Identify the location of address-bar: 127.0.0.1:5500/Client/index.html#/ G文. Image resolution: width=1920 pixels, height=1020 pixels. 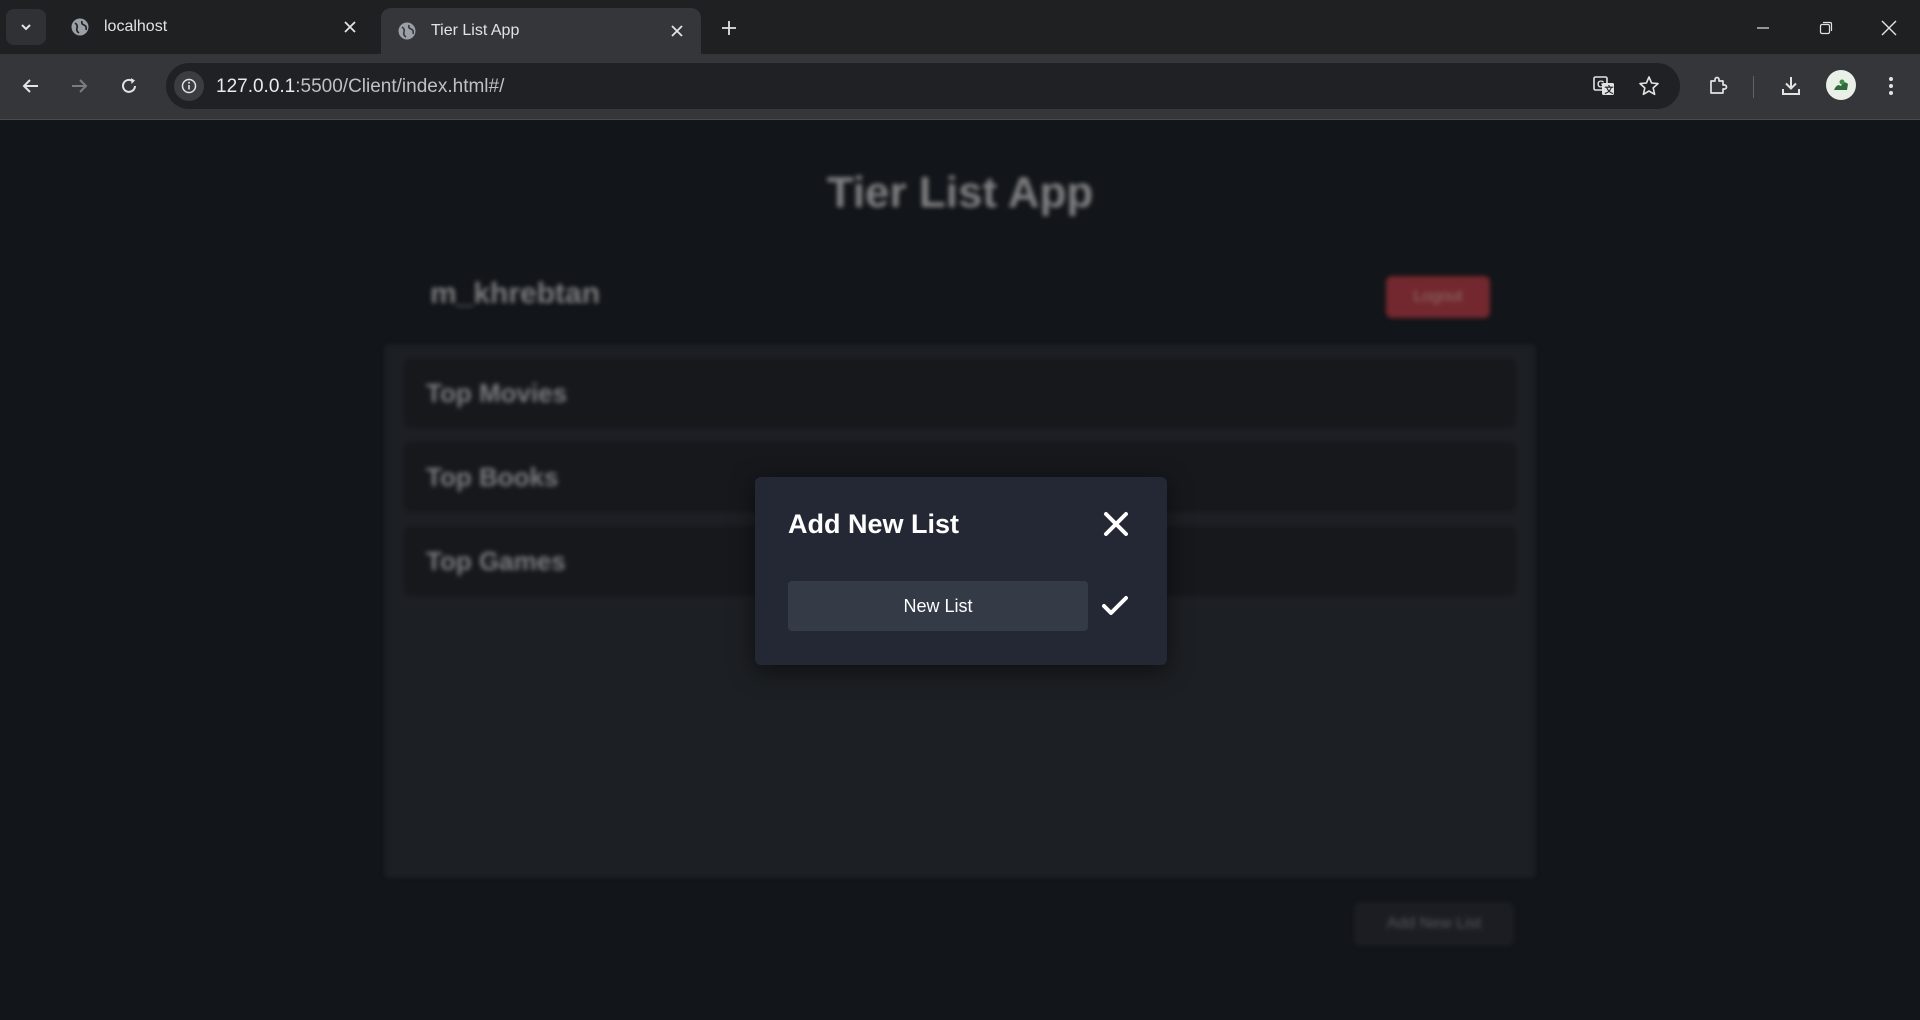
(923, 86).